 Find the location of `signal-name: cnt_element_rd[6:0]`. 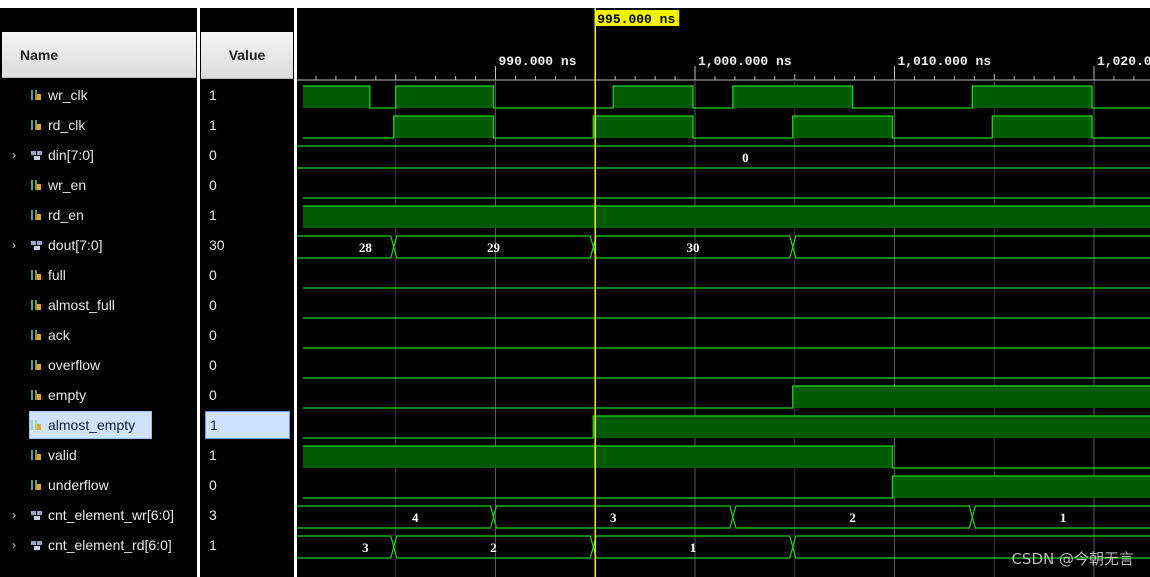

signal-name: cnt_element_rd[6:0] is located at coordinates (110, 545).